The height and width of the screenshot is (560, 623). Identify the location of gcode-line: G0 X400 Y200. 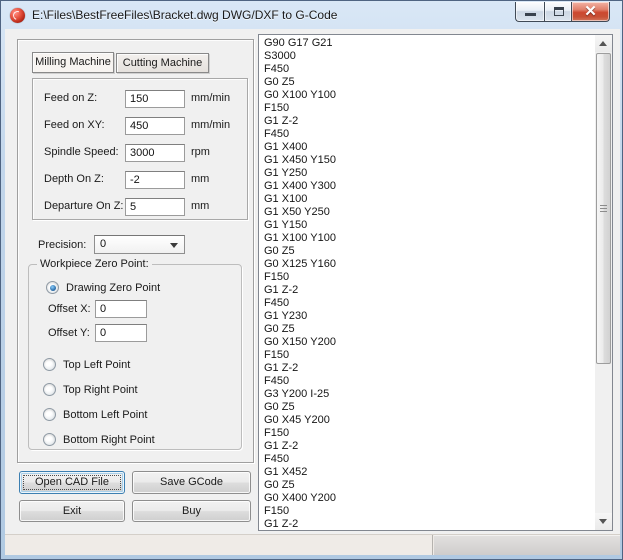
(300, 498).